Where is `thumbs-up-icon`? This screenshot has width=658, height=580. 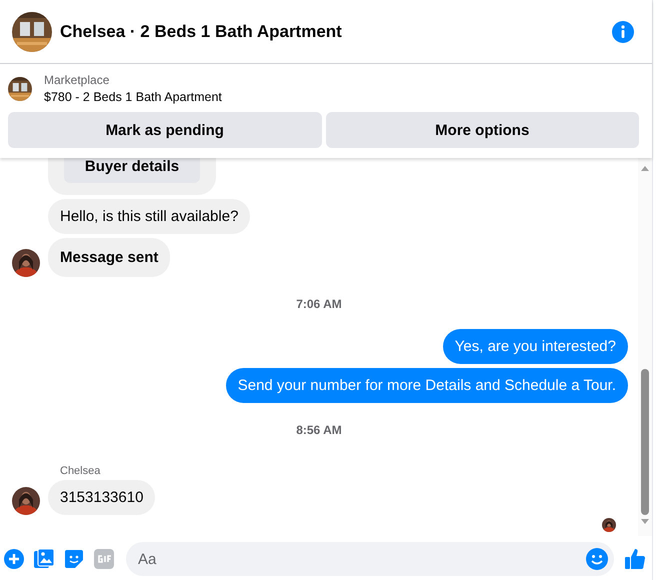
thumbs-up-icon is located at coordinates (635, 559).